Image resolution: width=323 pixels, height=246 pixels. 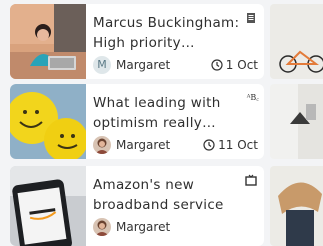 What do you see at coordinates (238, 145) in the screenshot?
I see `date-text: 11 Oct` at bounding box center [238, 145].